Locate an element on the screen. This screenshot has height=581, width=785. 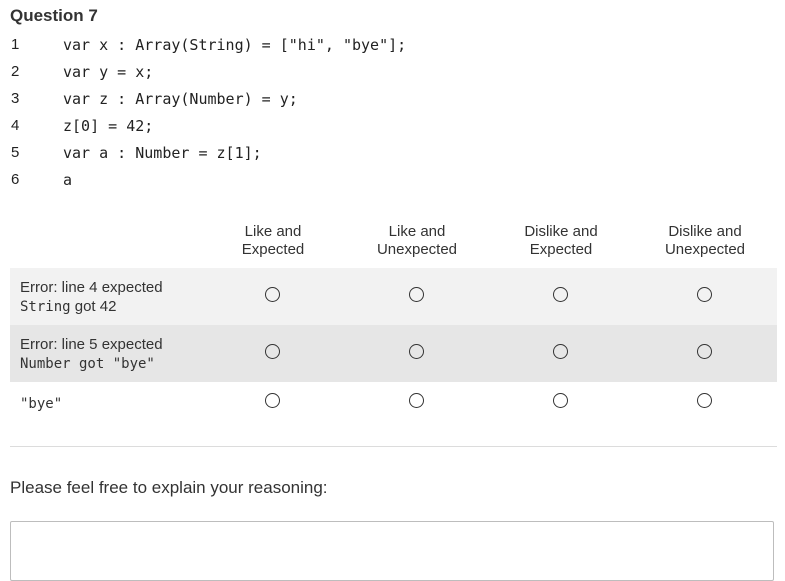
line-number: 3 is located at coordinates (15, 98).